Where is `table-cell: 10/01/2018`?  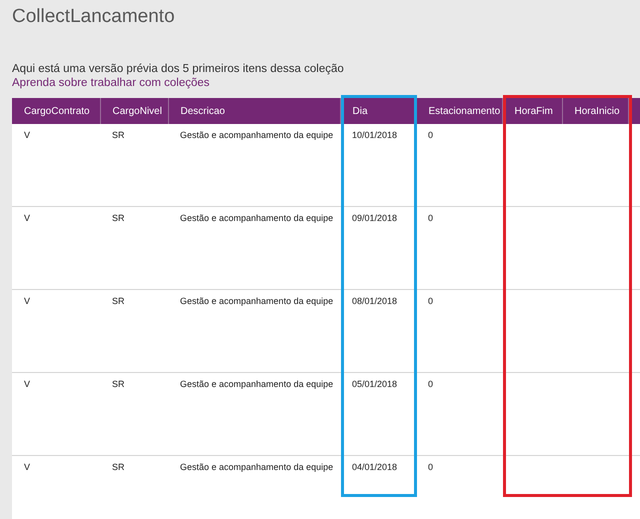 table-cell: 10/01/2018 is located at coordinates (378, 165).